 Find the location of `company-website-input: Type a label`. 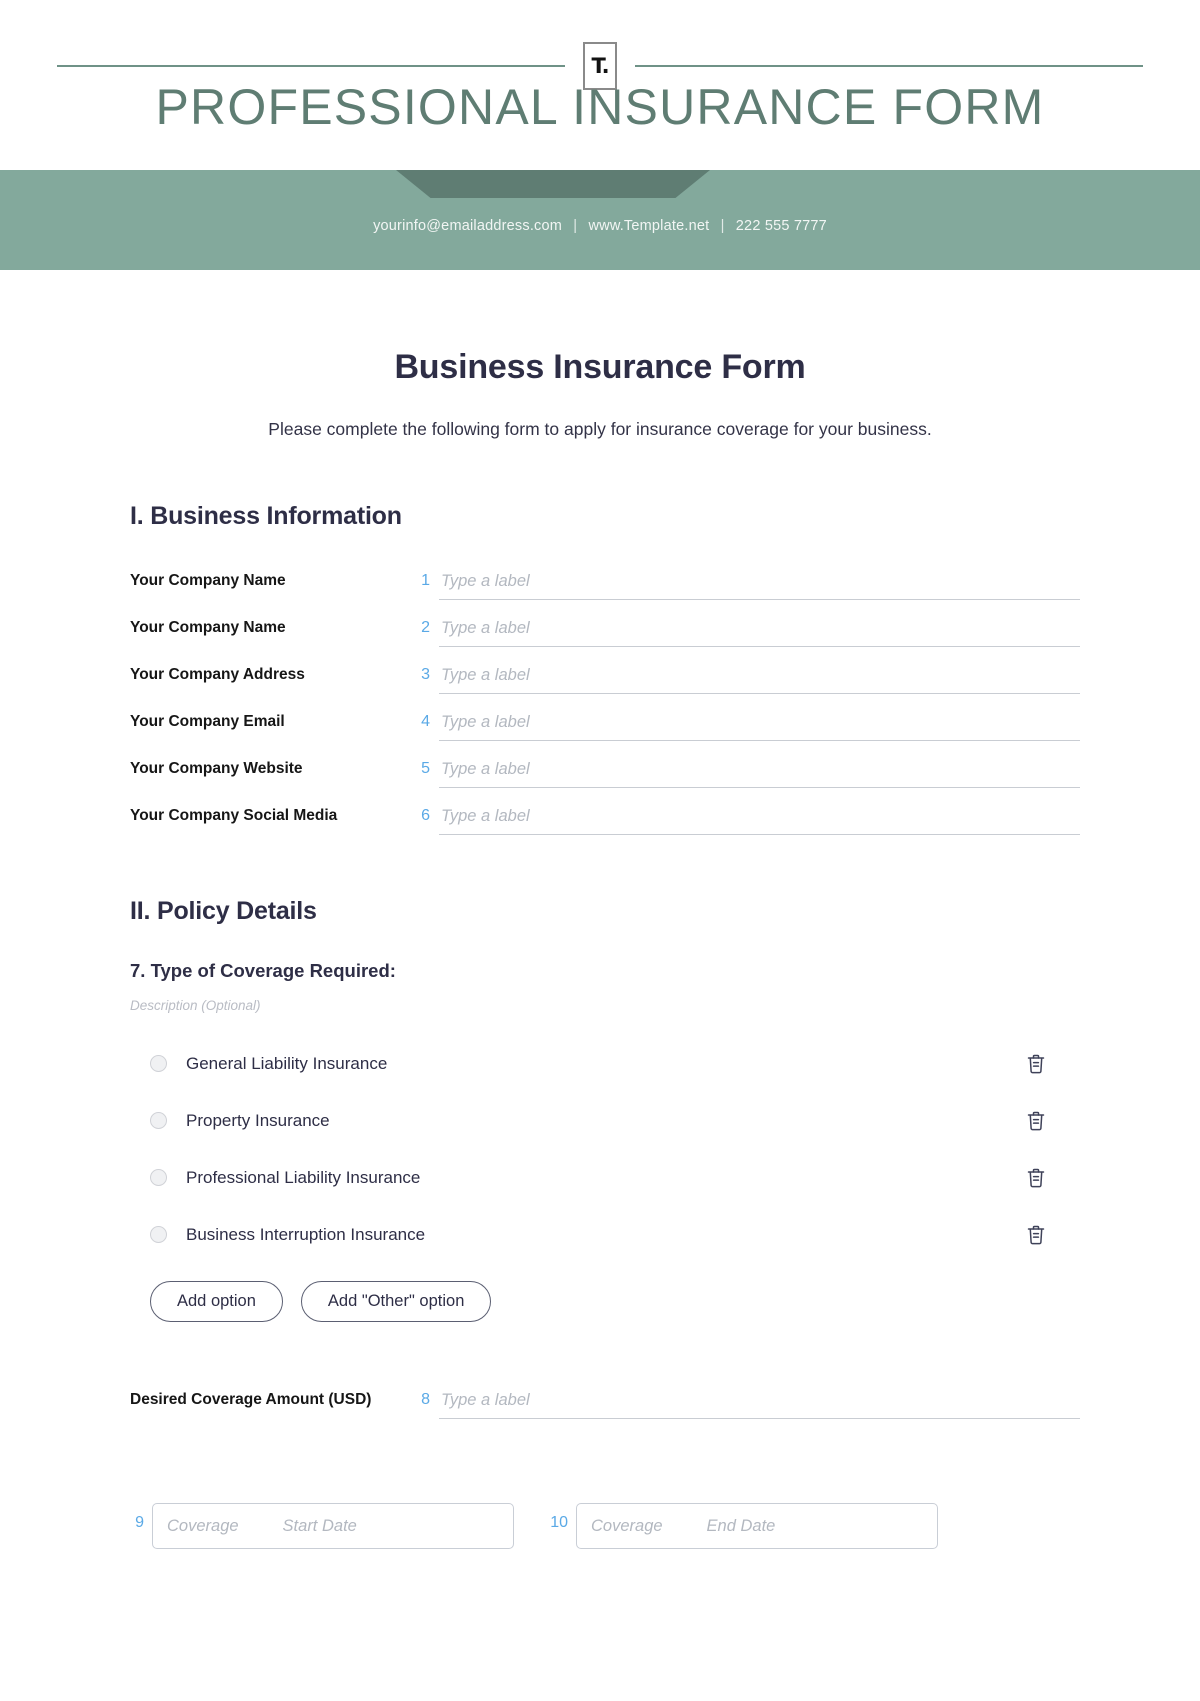

company-website-input: Type a label is located at coordinates (759, 769).